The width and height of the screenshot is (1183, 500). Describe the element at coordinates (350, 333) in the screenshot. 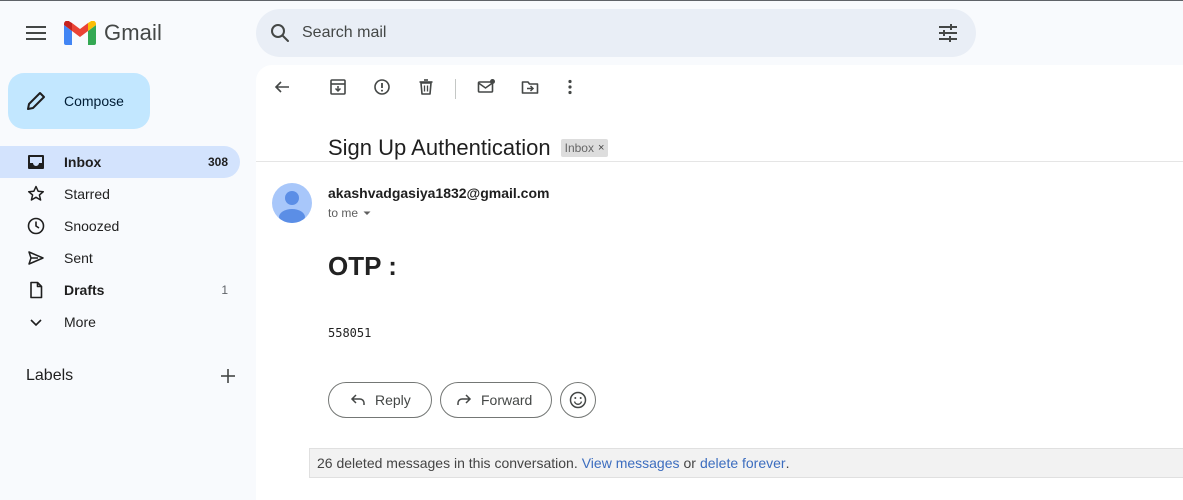

I see `otp-code: 558051` at that location.